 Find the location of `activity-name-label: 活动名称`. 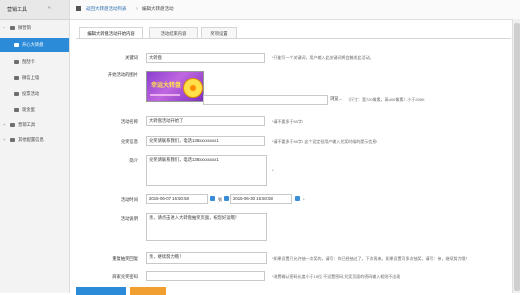

activity-name-label: 活动名称 is located at coordinates (129, 121).